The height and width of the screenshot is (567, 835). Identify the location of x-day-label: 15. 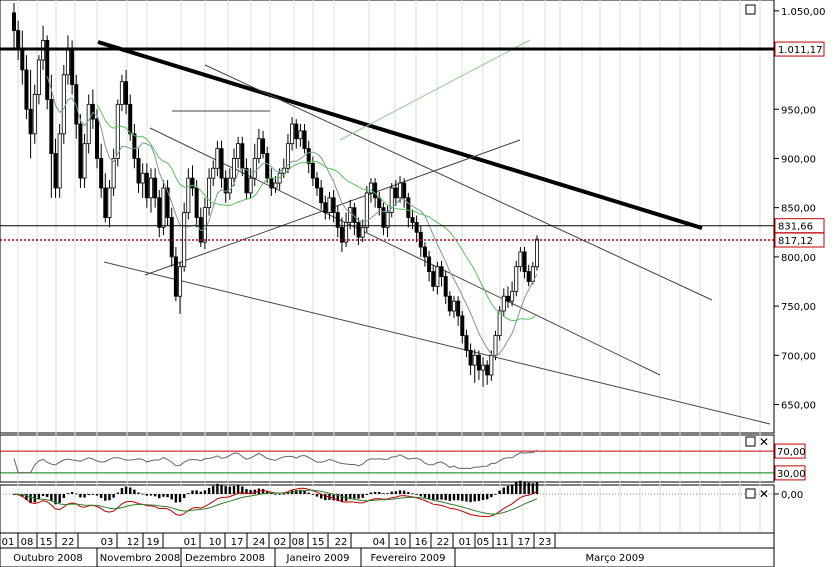
(318, 542).